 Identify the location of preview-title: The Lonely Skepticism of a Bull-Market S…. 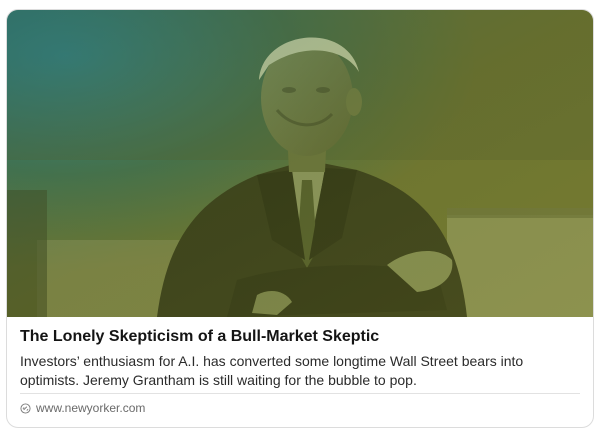
(199, 337).